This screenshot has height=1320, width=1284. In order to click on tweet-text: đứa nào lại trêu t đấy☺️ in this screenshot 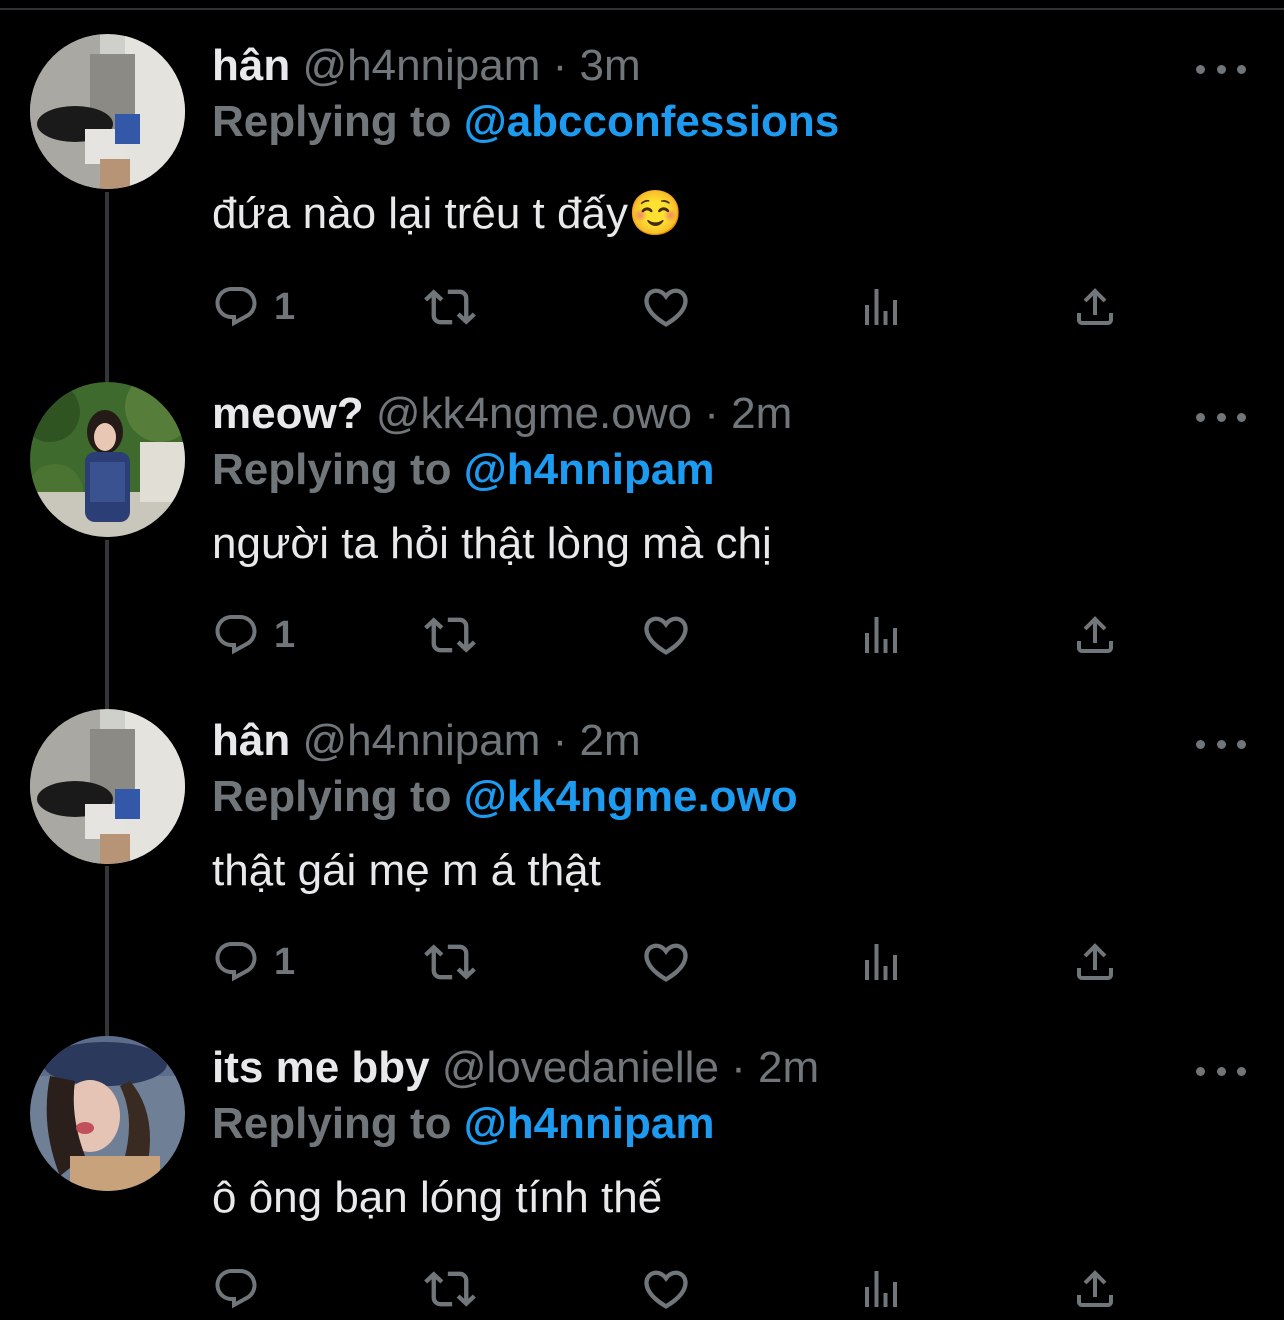, I will do `click(447, 213)`.